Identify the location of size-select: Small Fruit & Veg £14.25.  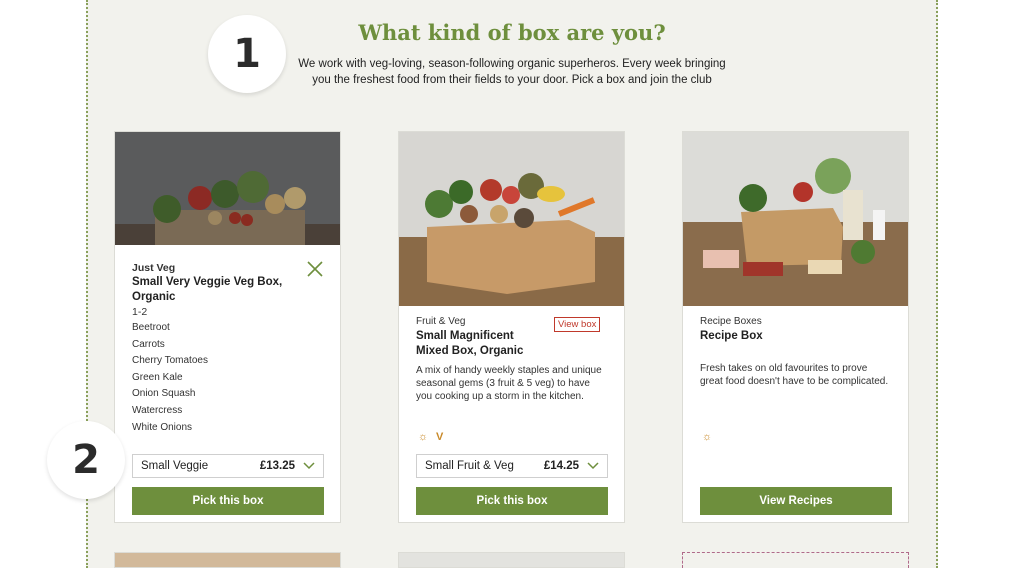
(512, 466).